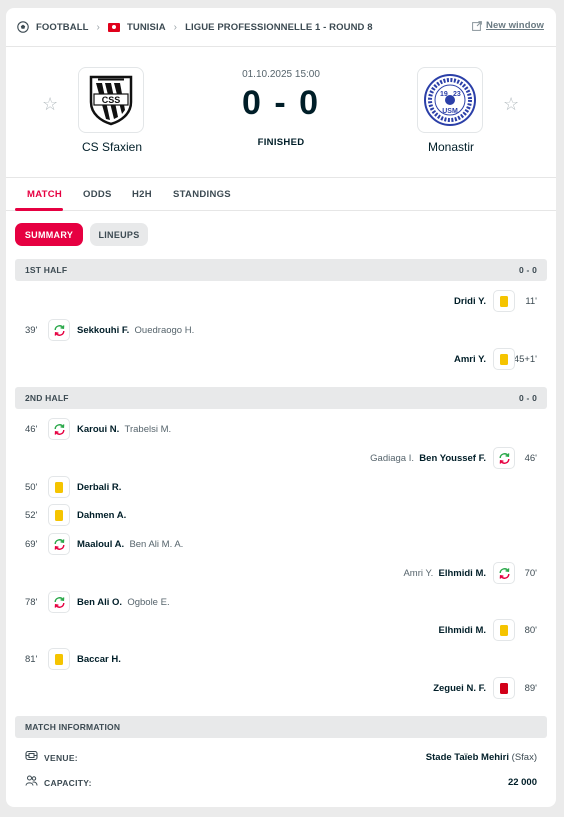 Image resolution: width=564 pixels, height=817 pixels. What do you see at coordinates (459, 688) in the screenshot?
I see `incident-player: Zeguei N. F.` at bounding box center [459, 688].